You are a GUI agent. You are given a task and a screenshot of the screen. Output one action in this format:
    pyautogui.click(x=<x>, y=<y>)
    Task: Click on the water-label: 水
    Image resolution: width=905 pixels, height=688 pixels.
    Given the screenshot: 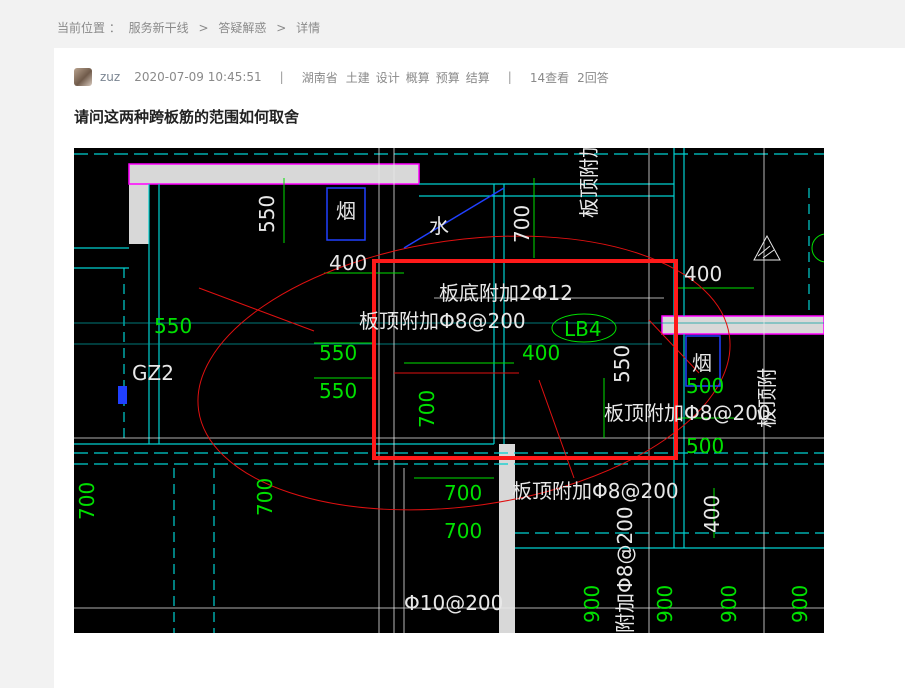 What is the action you would take?
    pyautogui.click(x=439, y=226)
    